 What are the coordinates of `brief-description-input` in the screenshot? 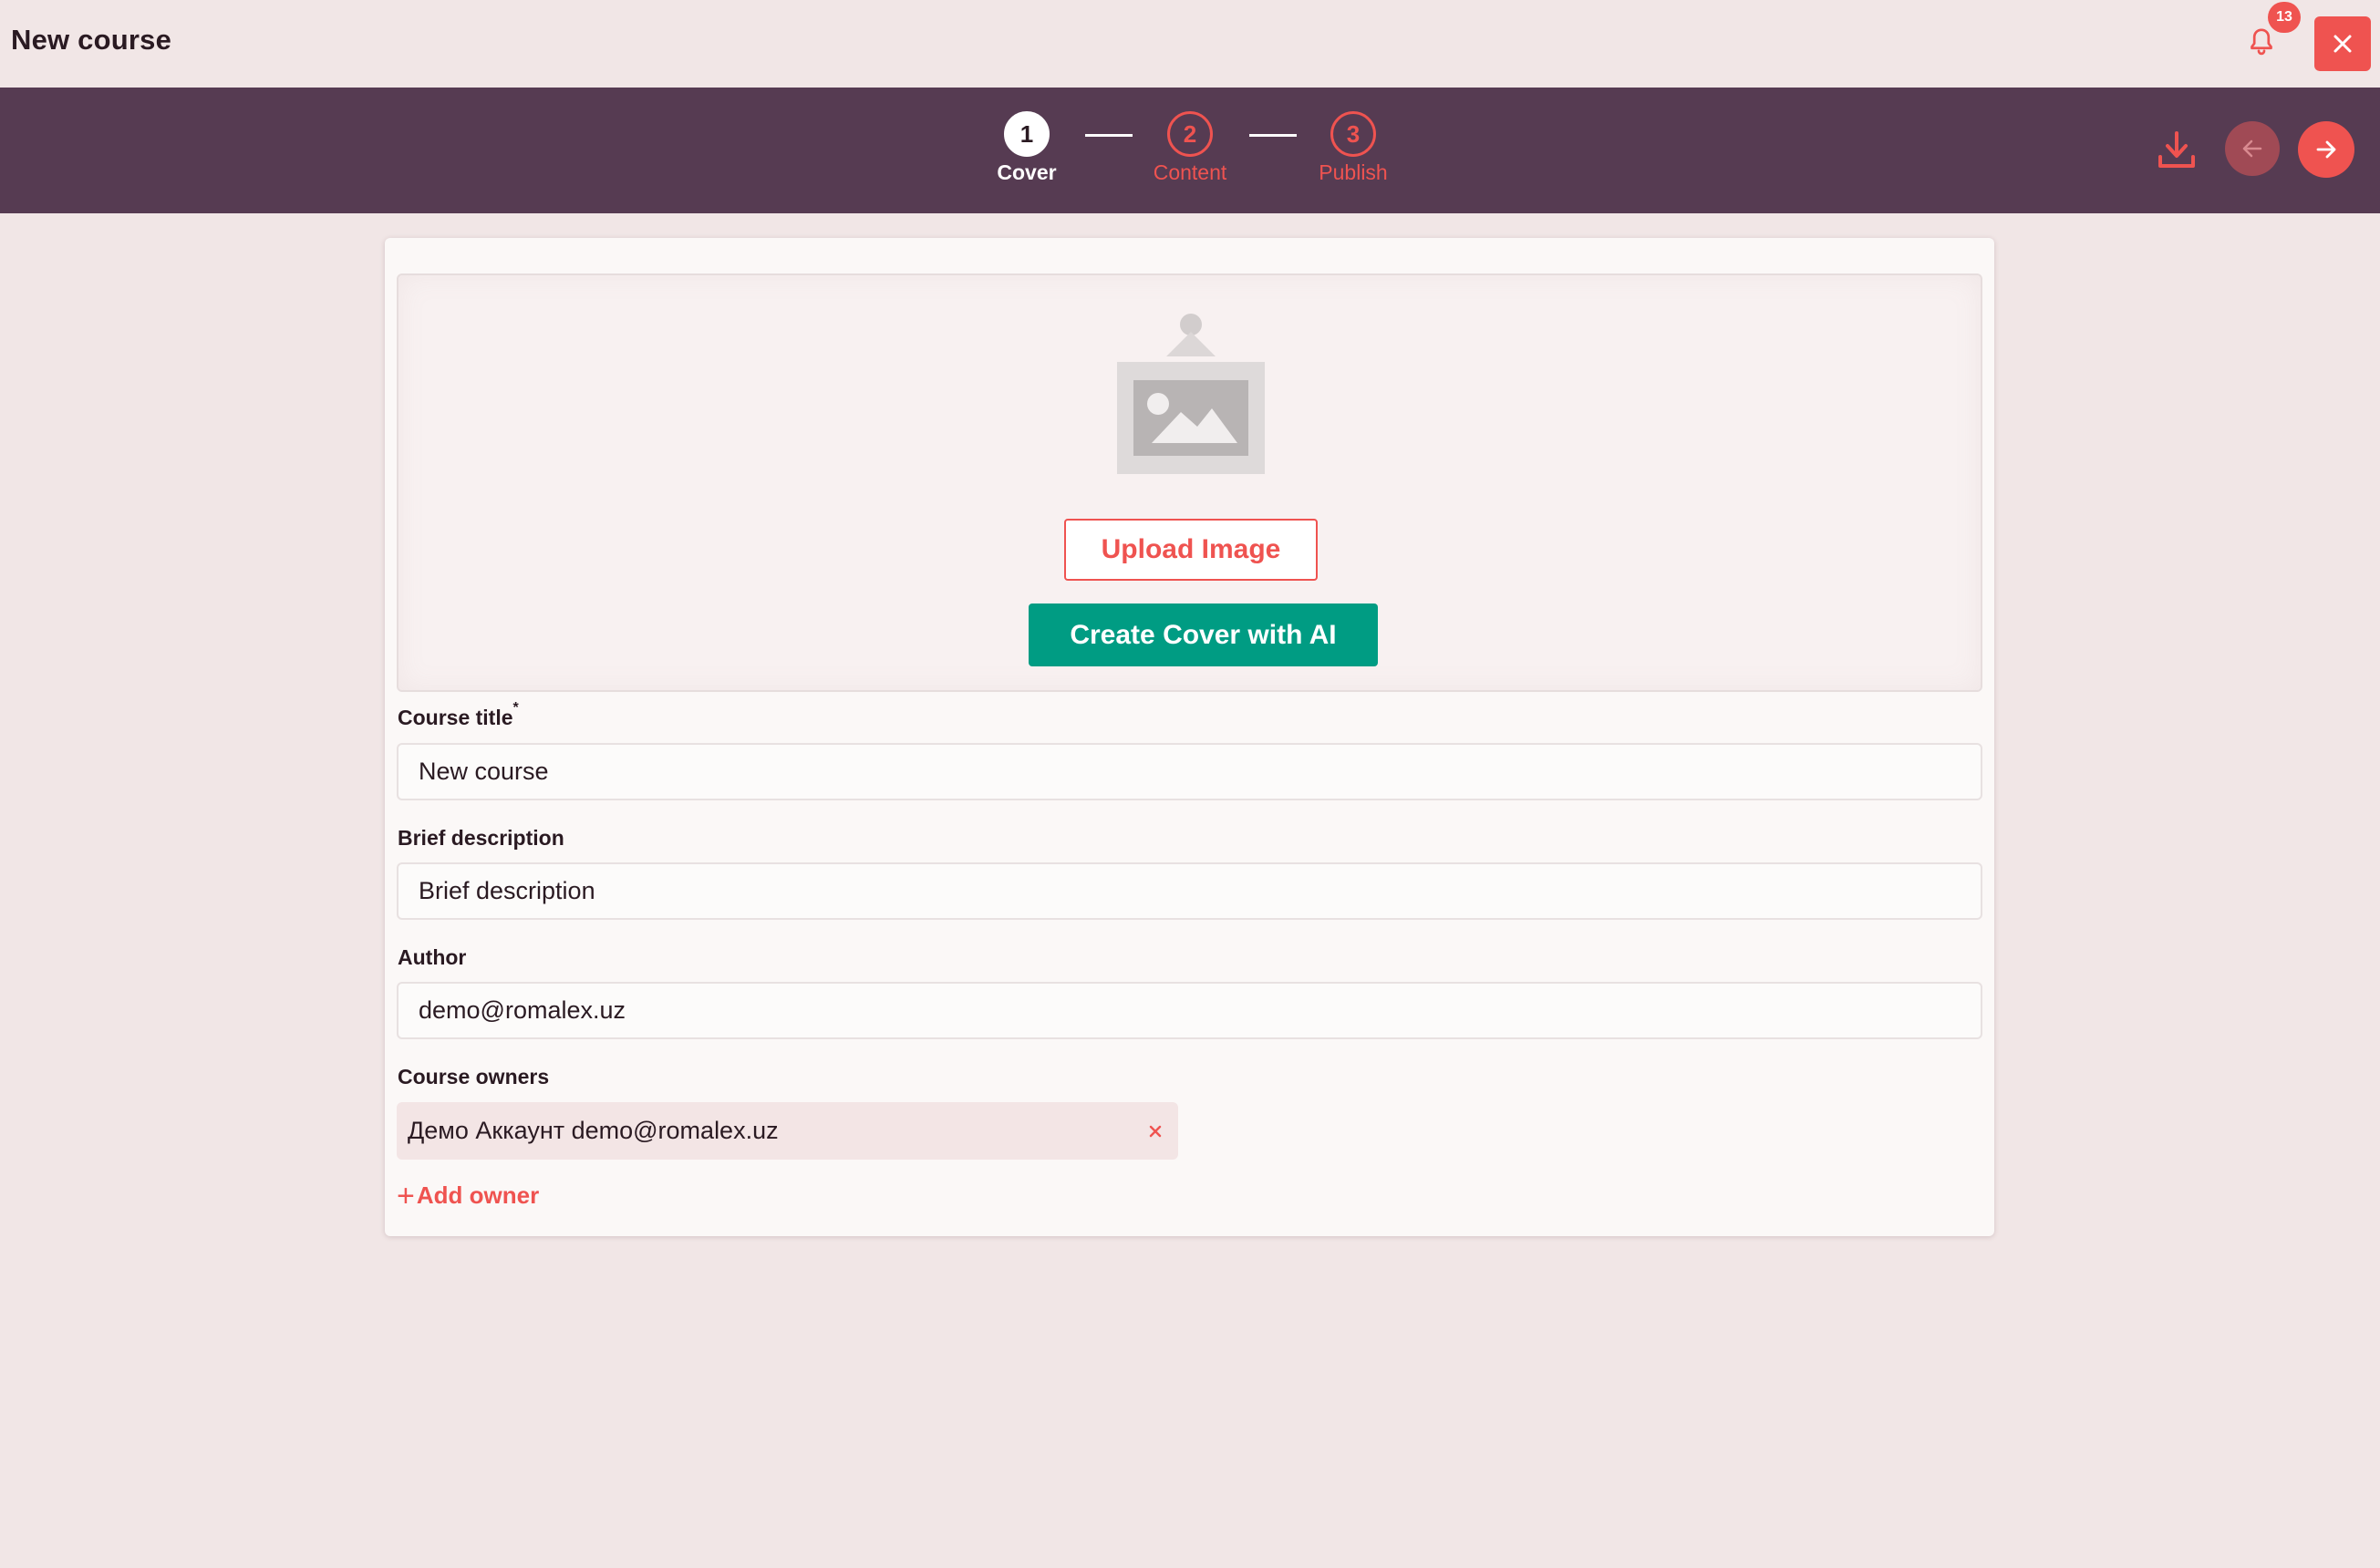 It's located at (1190, 891).